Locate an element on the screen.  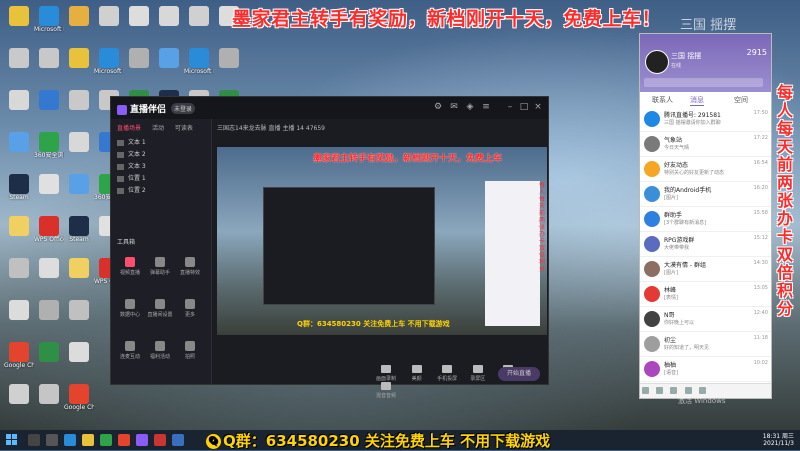
list-item: 我的Android手机 [图片] 16:20 is located at coordinates (705, 194).